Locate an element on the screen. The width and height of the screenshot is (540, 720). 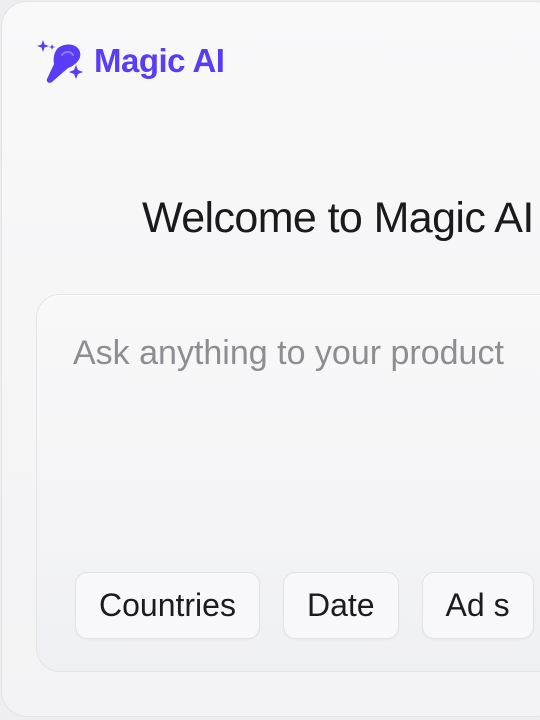
filter-chip-countries: Countries is located at coordinates (167, 605).